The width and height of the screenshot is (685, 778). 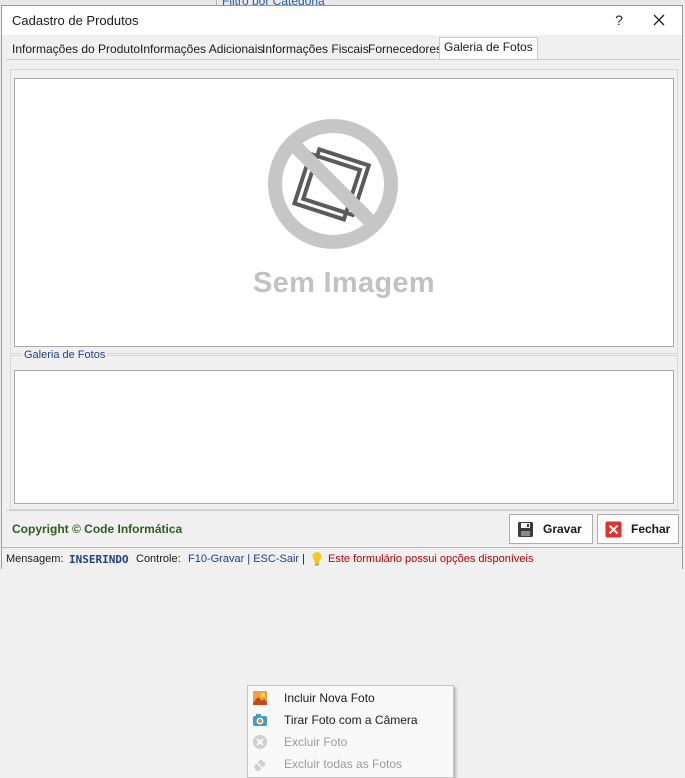 What do you see at coordinates (651, 529) in the screenshot?
I see `close-button-label: Fechar` at bounding box center [651, 529].